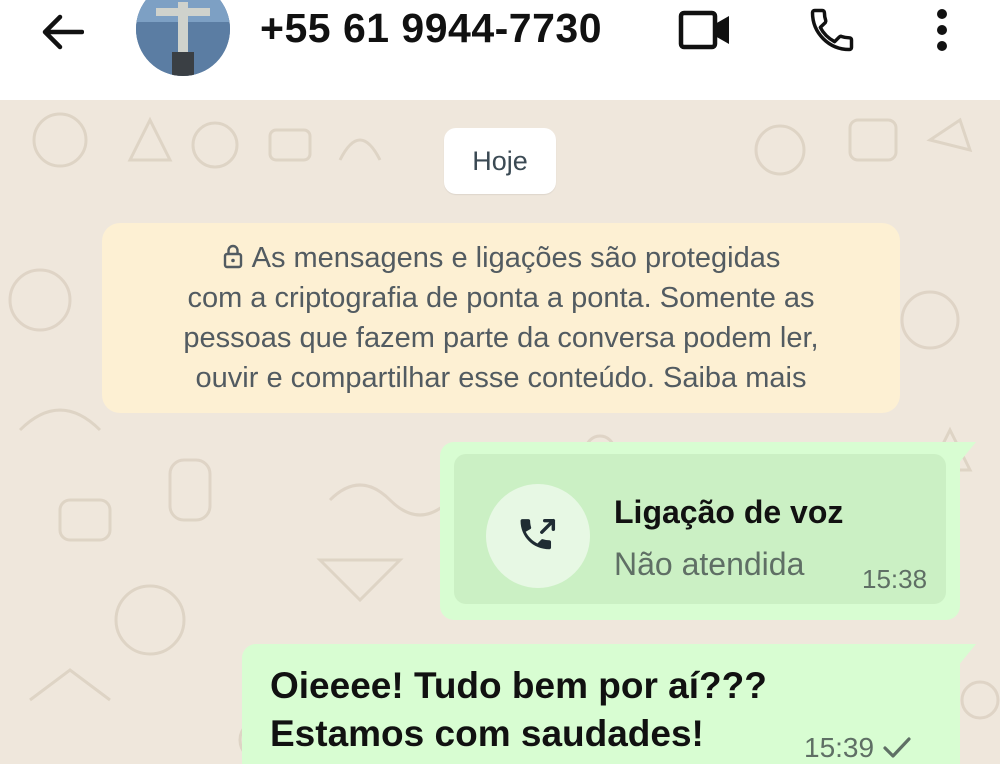  I want to click on message-line: Estamos com saudades!, so click(487, 733).